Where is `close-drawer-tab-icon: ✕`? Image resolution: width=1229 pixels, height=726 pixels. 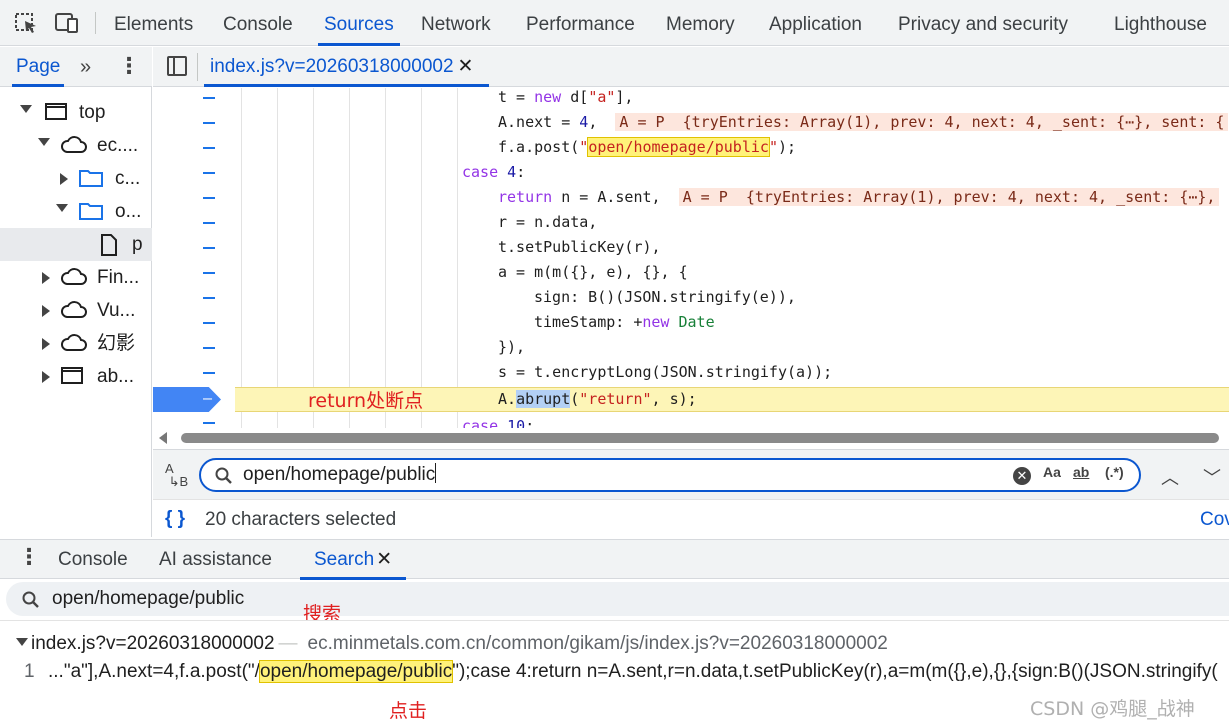 close-drawer-tab-icon: ✕ is located at coordinates (384, 559).